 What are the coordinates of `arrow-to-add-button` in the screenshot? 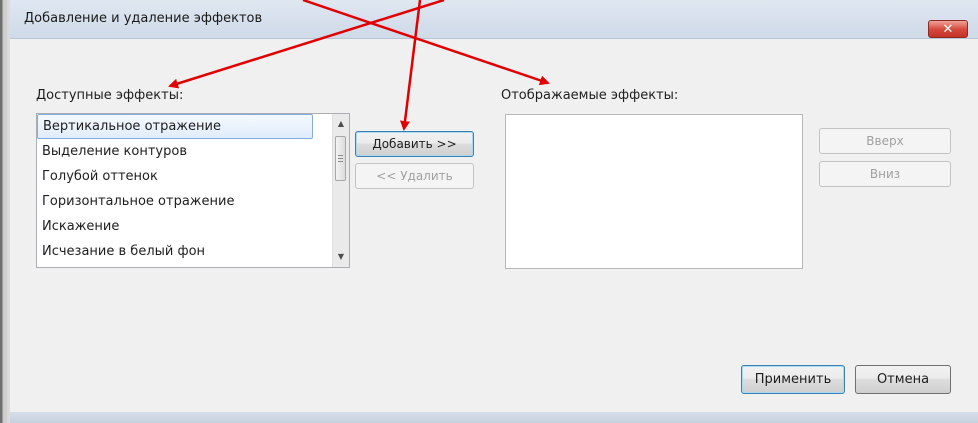 It's located at (411, 65).